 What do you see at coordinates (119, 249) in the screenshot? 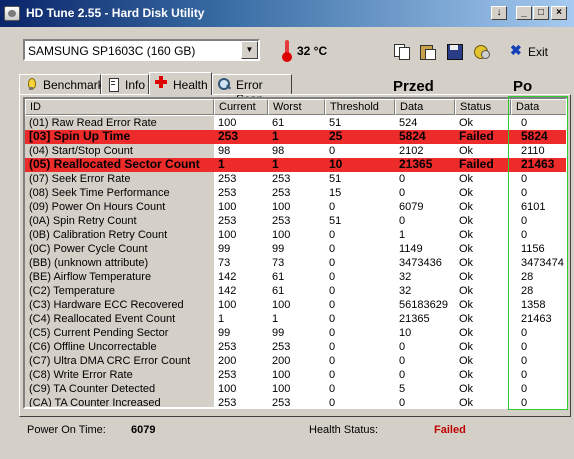
I see `cell-id: (0C) Power Cycle Count` at bounding box center [119, 249].